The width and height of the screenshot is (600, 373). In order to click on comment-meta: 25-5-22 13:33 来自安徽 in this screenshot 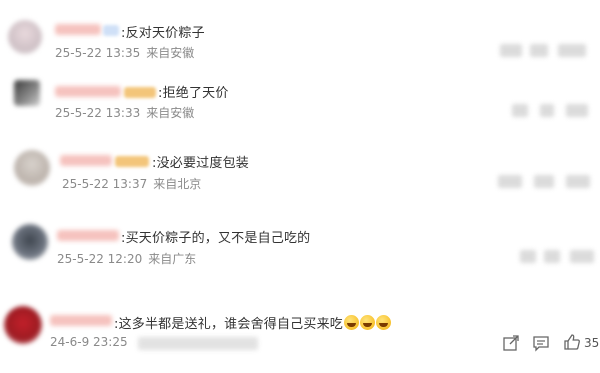, I will do `click(124, 112)`.